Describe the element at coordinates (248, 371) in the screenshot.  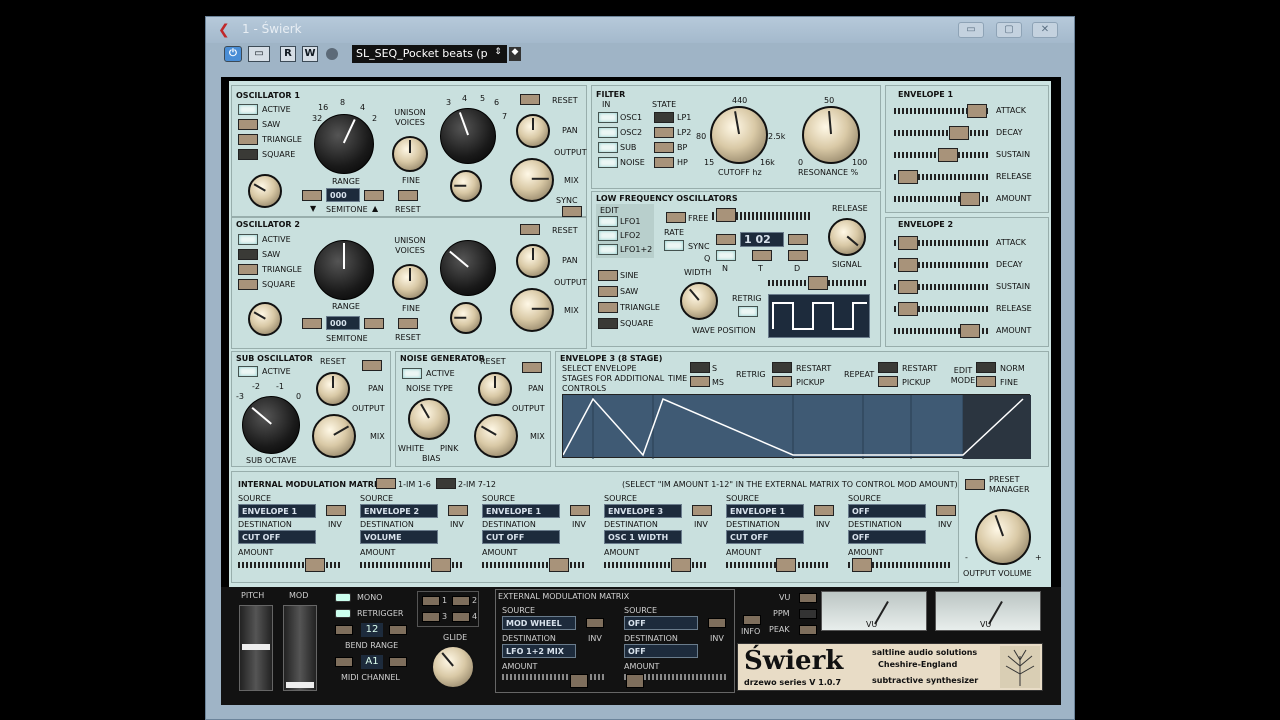
I see `sub-active-led` at that location.